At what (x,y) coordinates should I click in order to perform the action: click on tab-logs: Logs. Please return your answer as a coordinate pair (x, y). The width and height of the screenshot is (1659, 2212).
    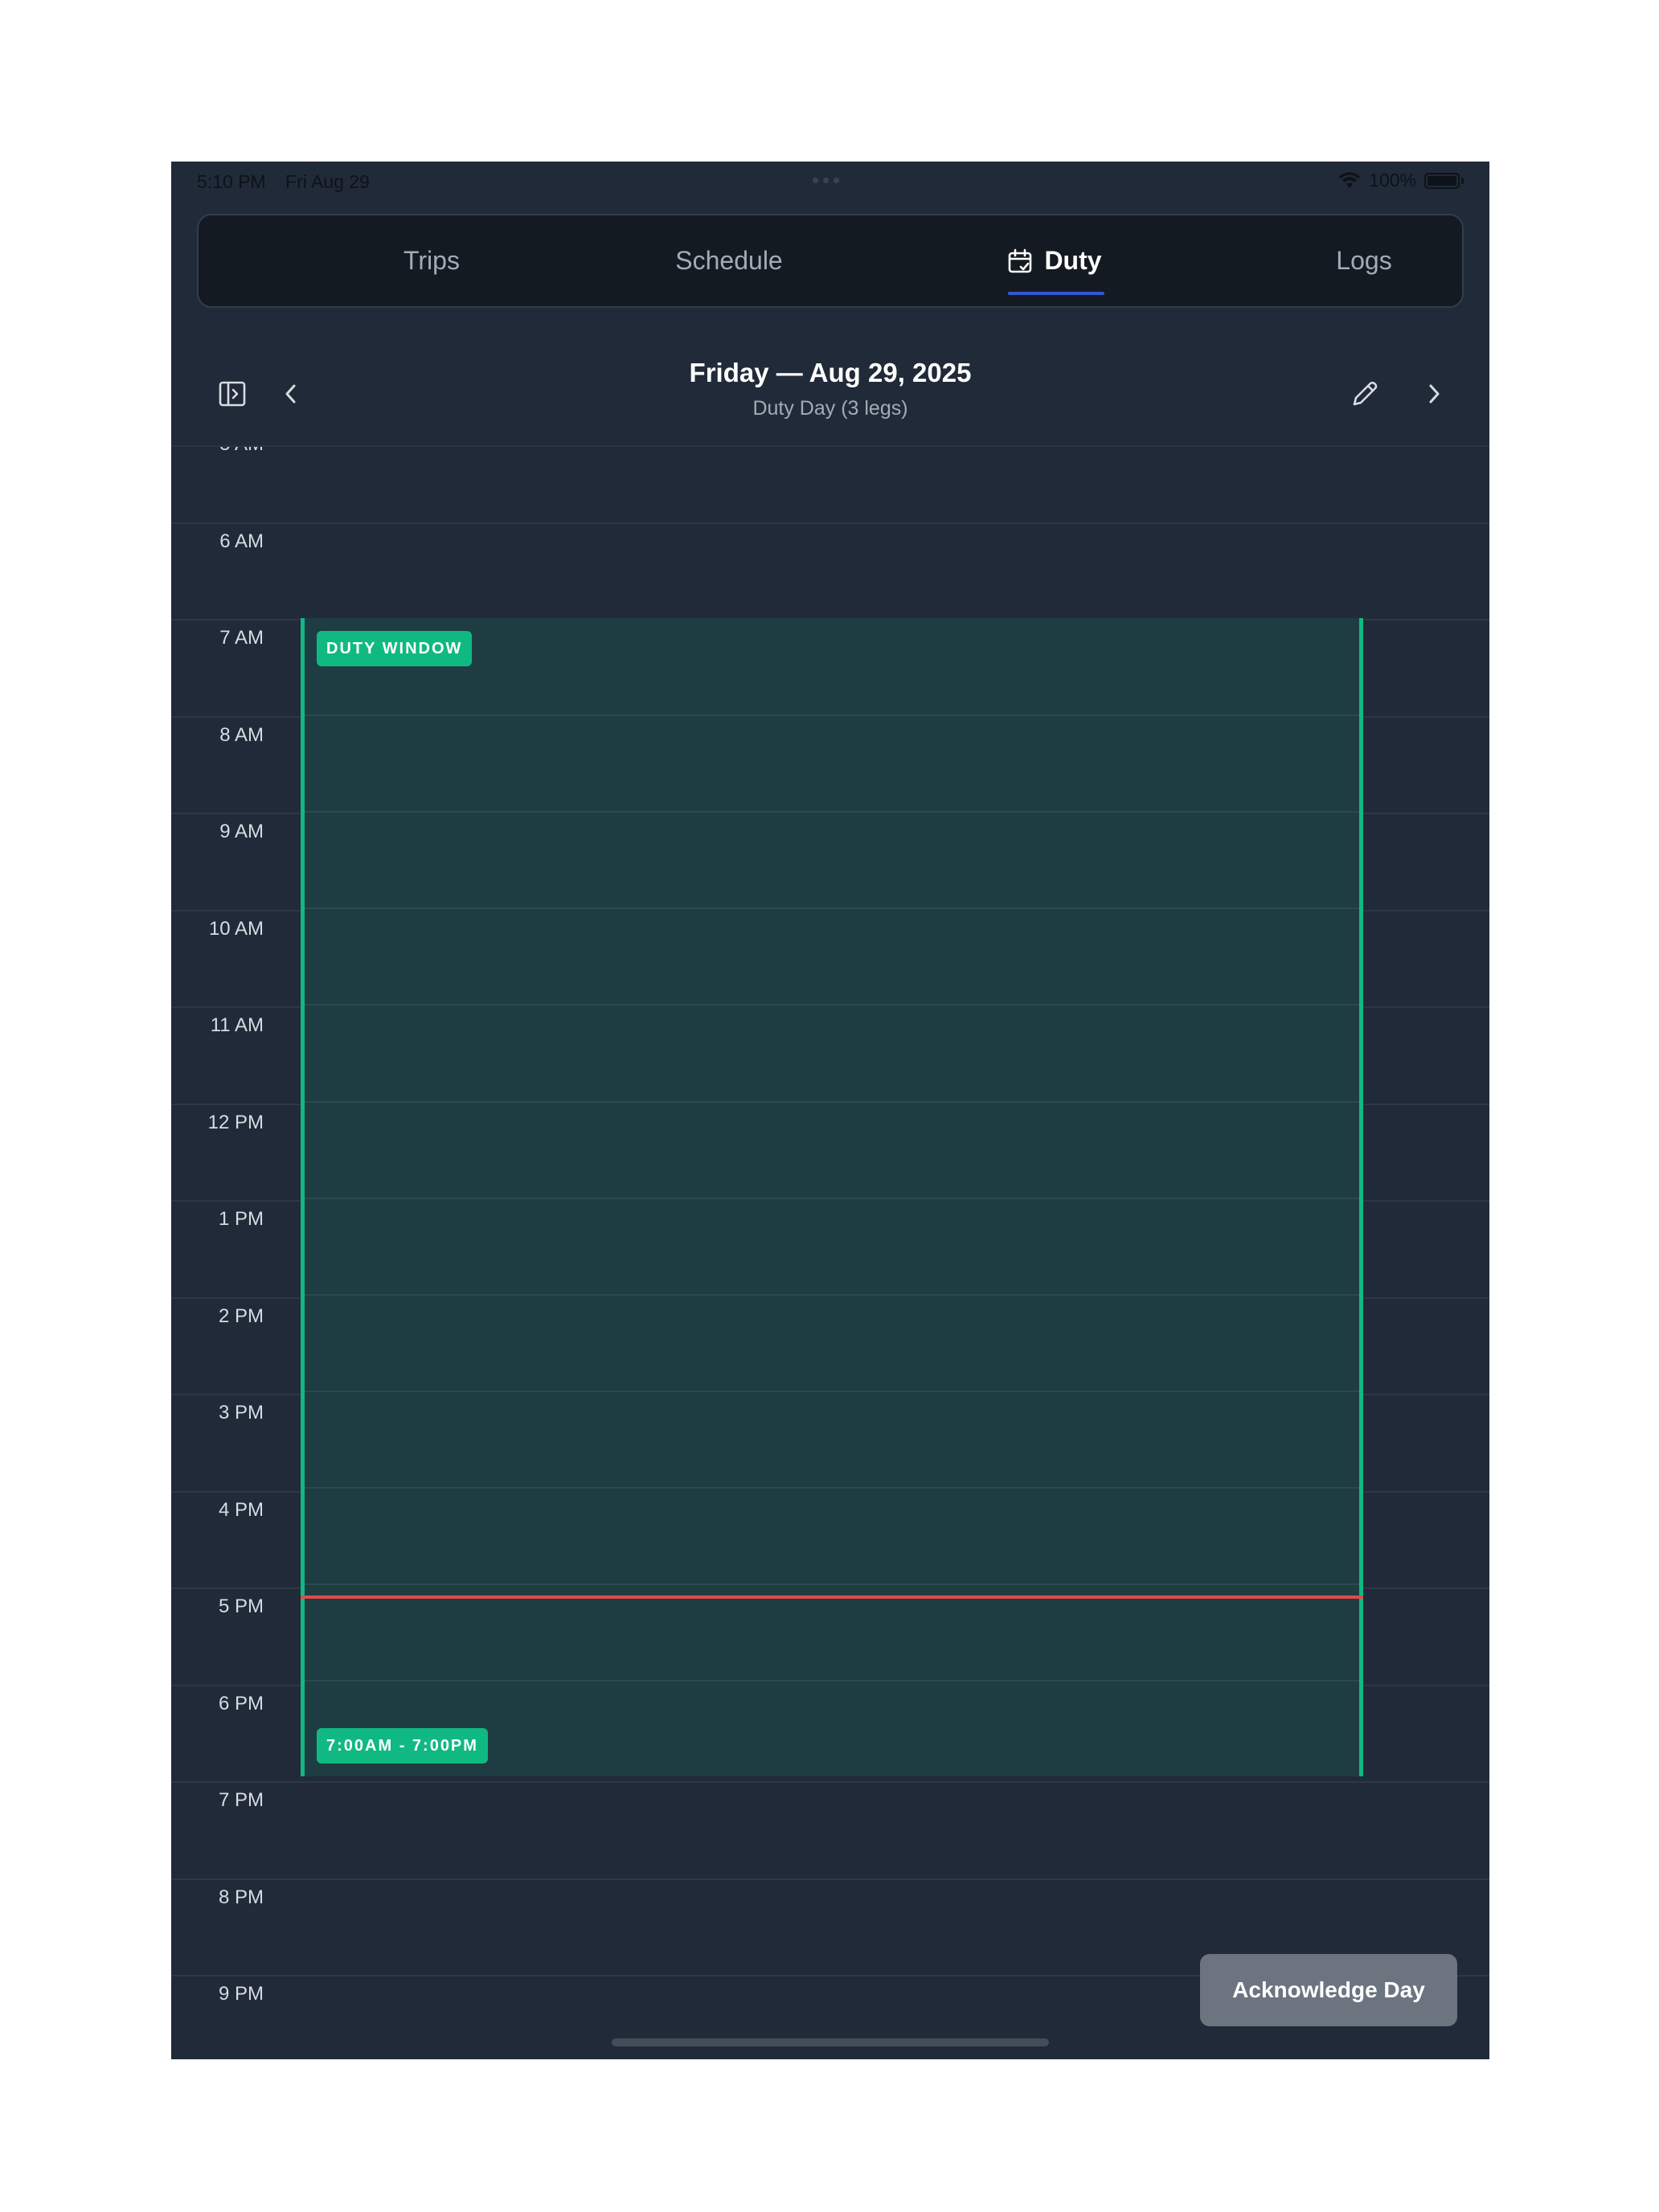
    Looking at the image, I should click on (1364, 260).